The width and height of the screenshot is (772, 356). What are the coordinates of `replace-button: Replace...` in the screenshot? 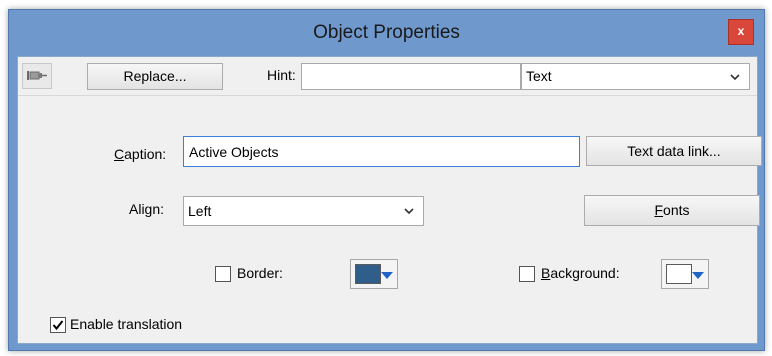 It's located at (155, 76).